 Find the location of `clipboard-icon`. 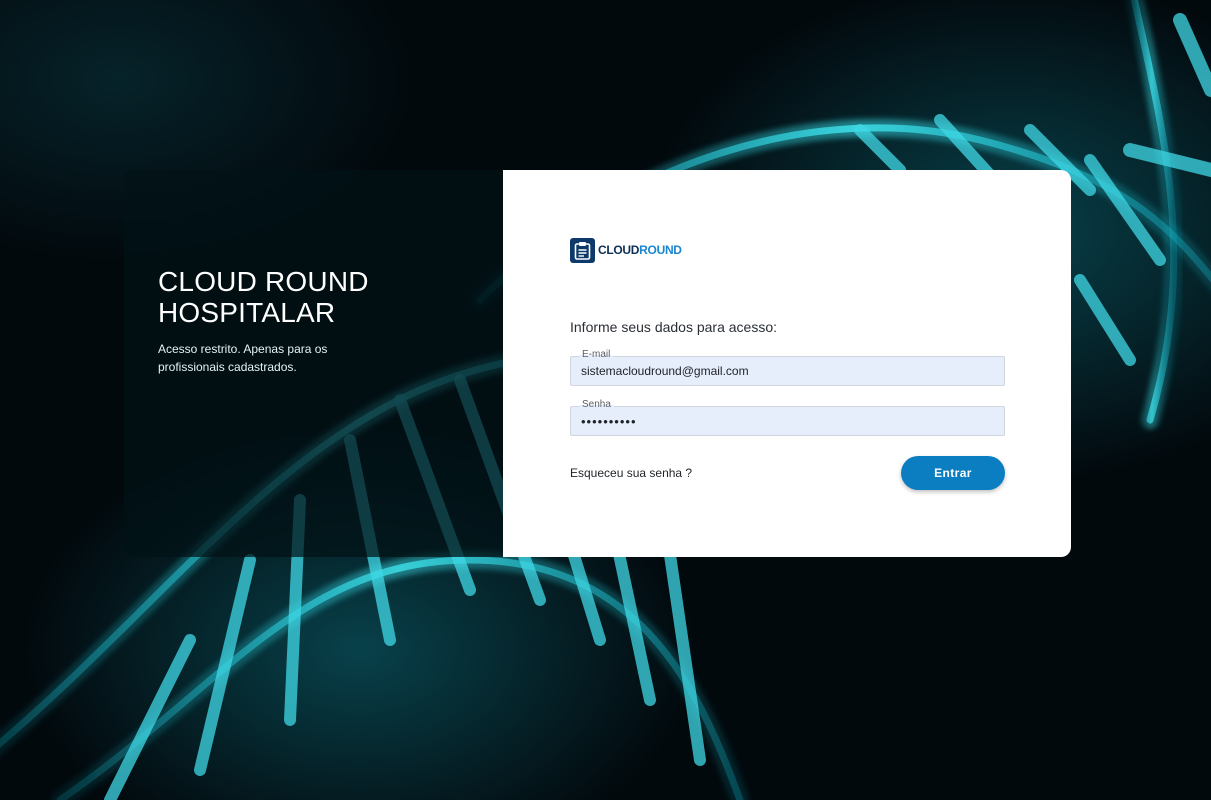

clipboard-icon is located at coordinates (582, 250).